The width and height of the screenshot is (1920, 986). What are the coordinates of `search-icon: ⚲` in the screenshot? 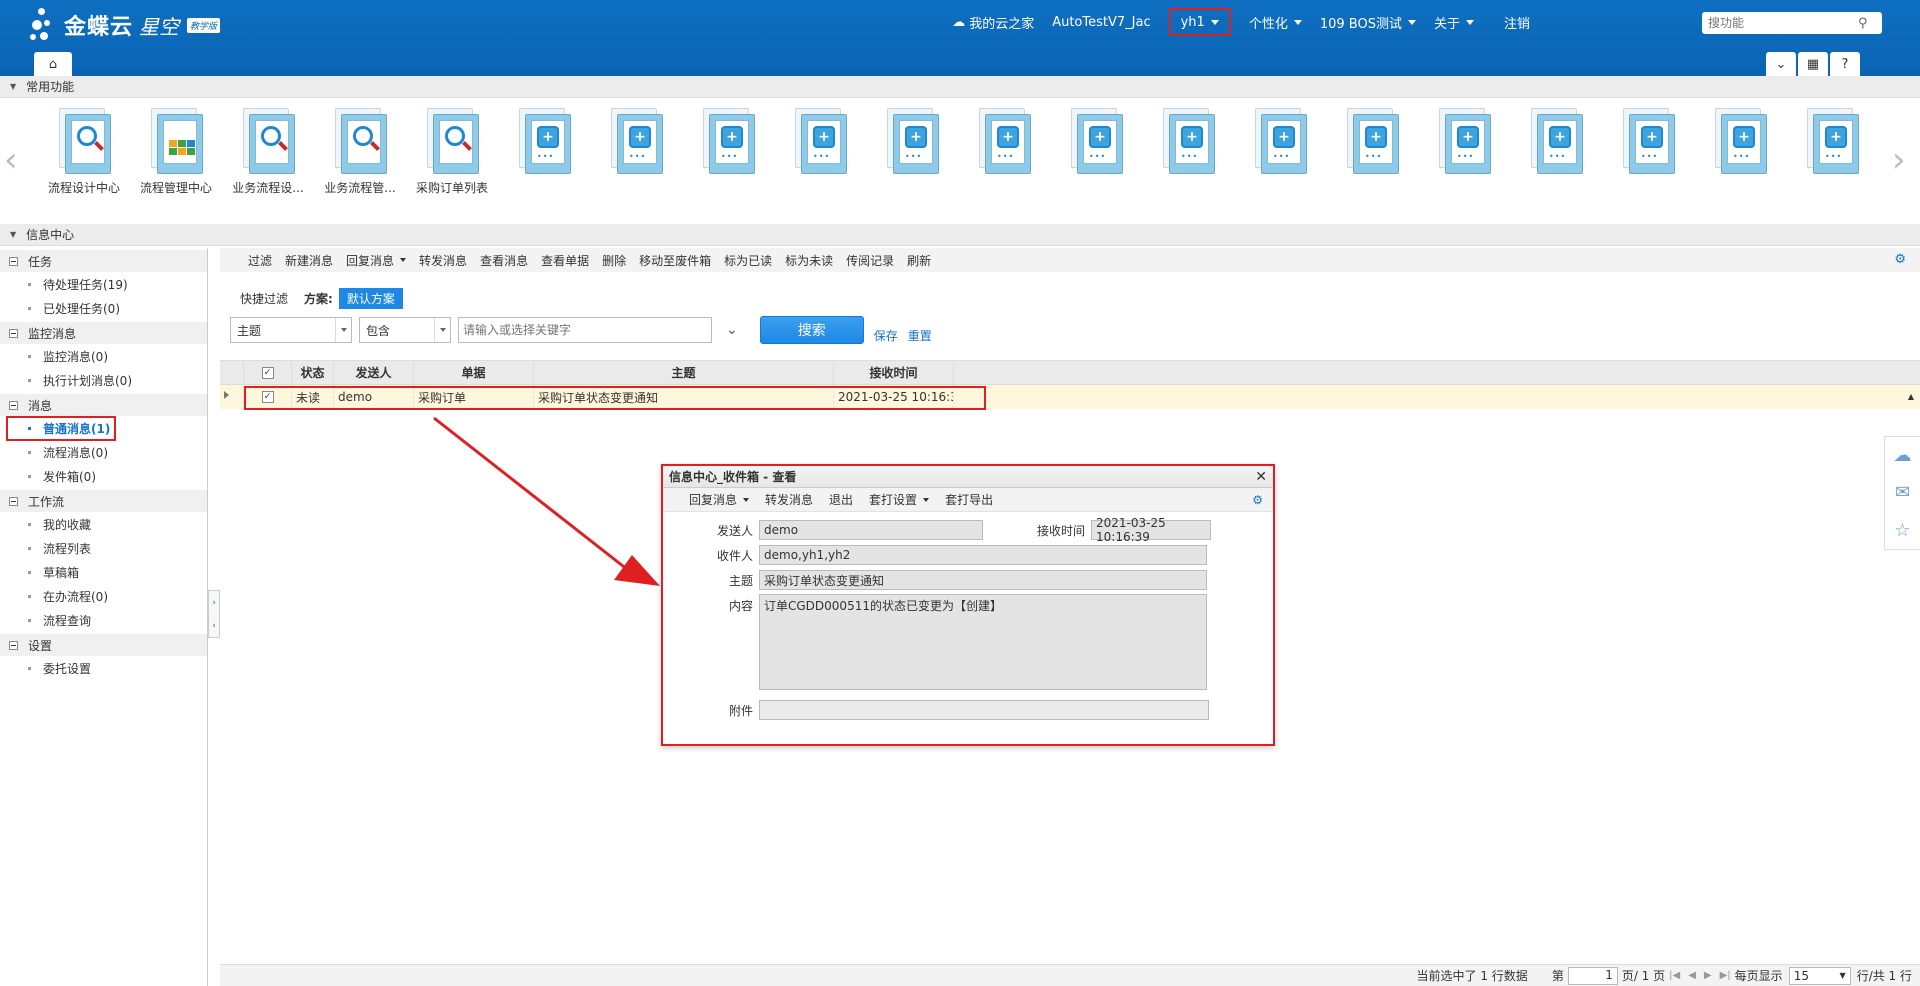 It's located at (1863, 23).